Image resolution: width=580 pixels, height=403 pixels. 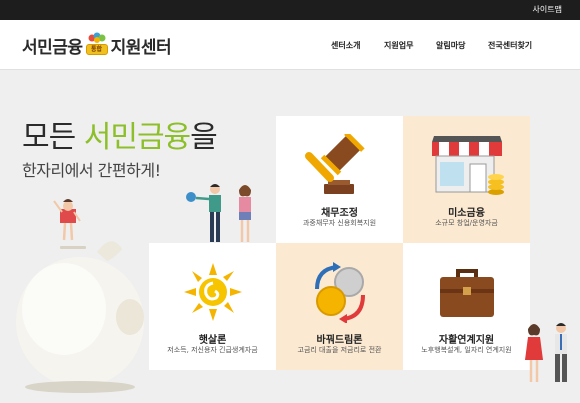 What do you see at coordinates (52, 47) in the screenshot?
I see `logo-text-1: 서민금융` at bounding box center [52, 47].